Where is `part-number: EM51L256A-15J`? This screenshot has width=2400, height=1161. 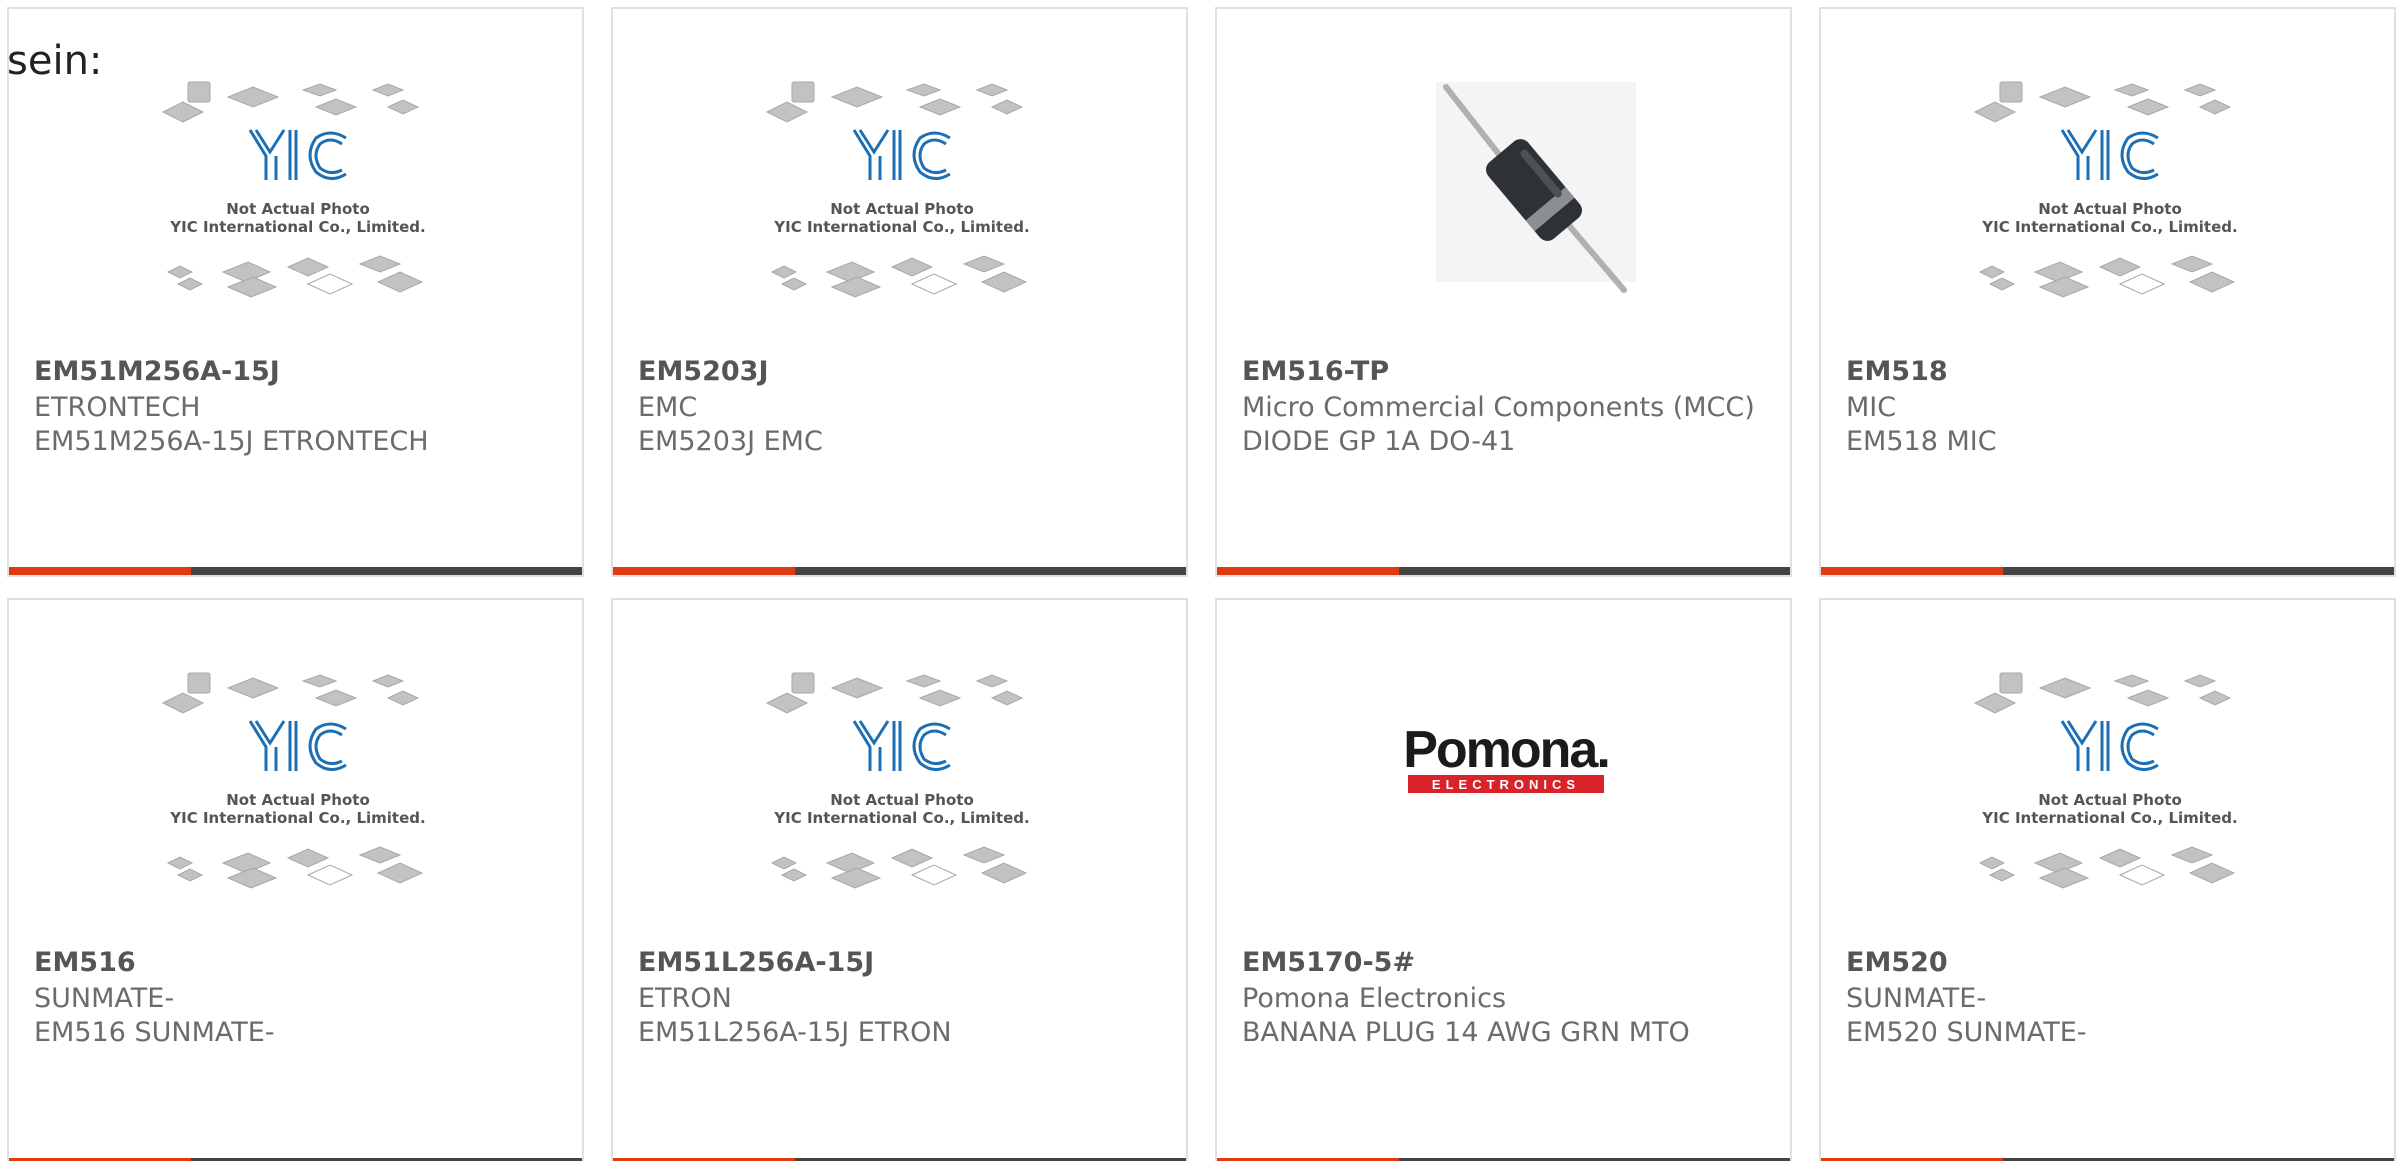
part-number: EM51L256A-15J is located at coordinates (756, 963).